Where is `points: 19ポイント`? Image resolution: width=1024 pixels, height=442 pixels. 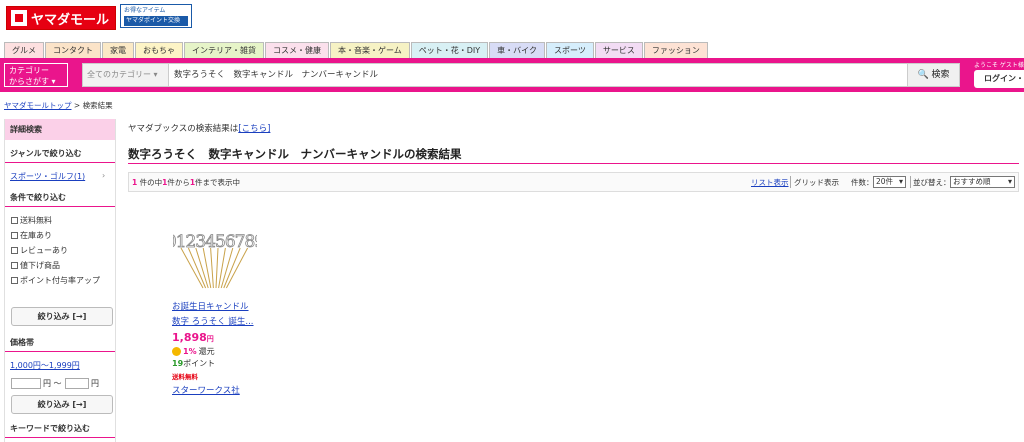
points: 19ポイント is located at coordinates (193, 363).